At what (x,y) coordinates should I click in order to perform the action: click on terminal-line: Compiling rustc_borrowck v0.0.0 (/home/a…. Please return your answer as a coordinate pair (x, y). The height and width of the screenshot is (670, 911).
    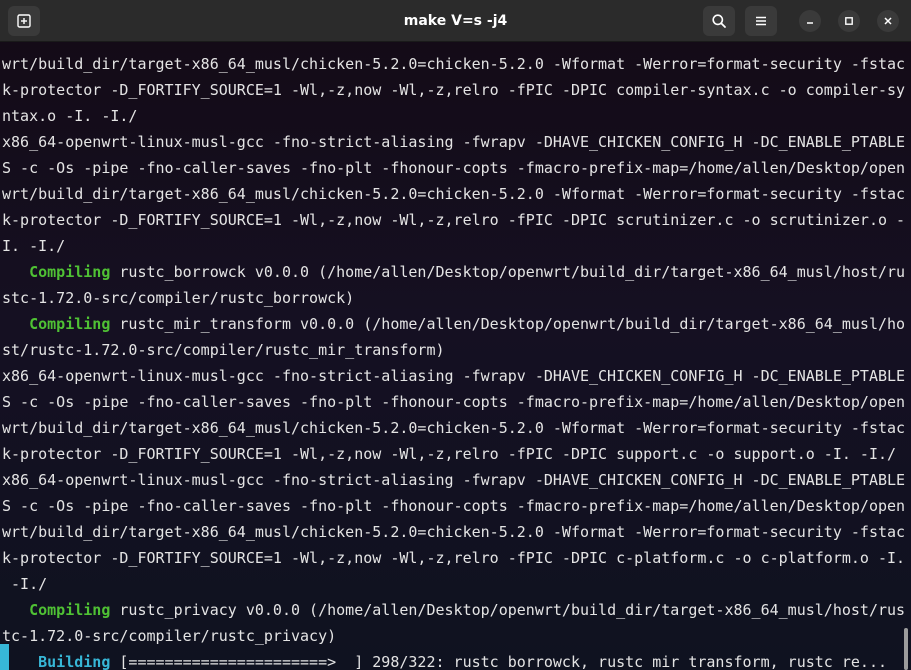
    Looking at the image, I should click on (453, 272).